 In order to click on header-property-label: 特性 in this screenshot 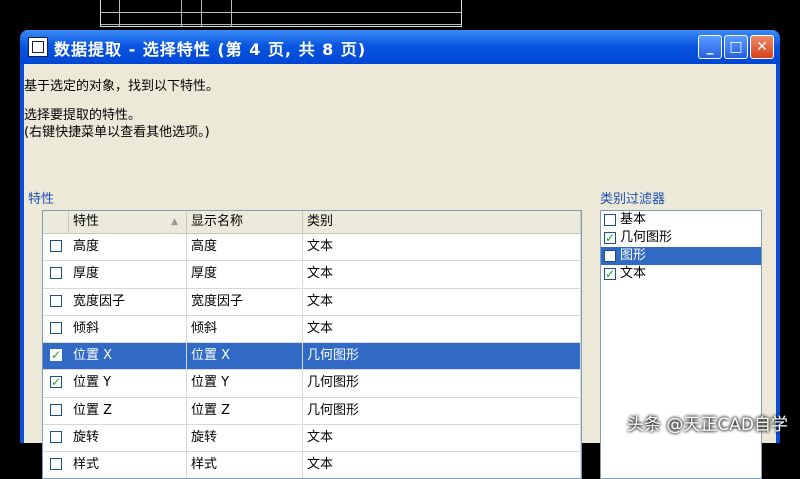, I will do `click(86, 221)`.